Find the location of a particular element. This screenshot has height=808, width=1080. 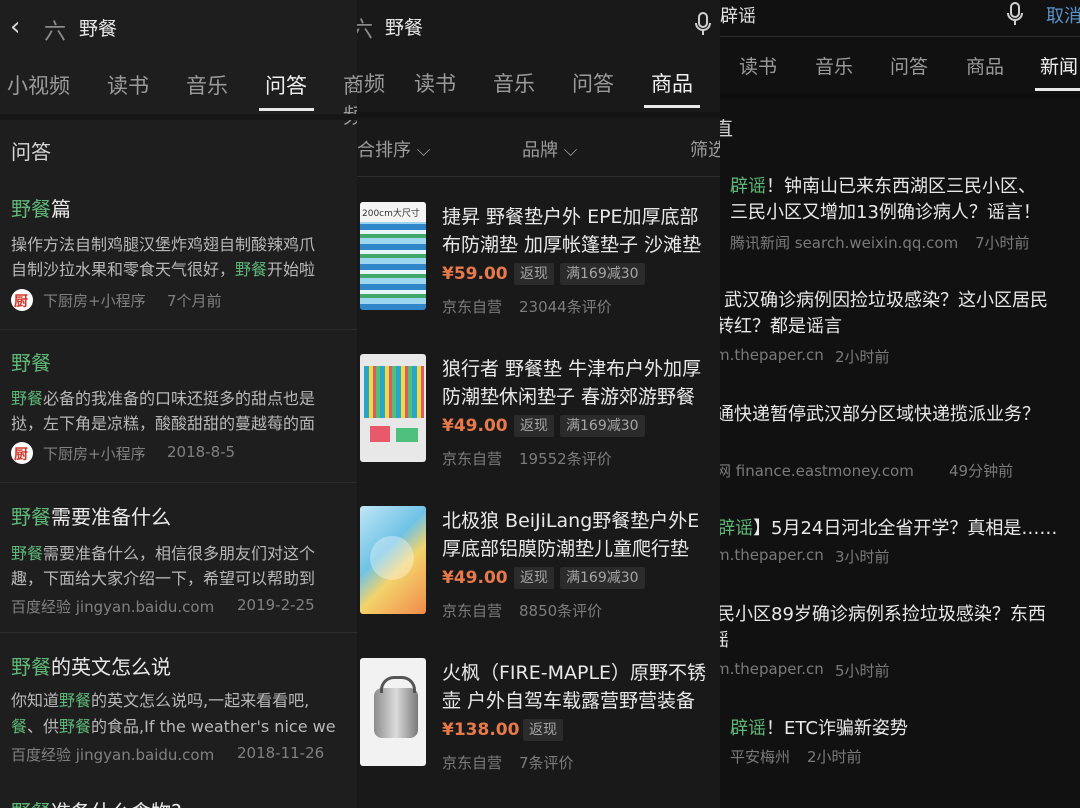

product-title-line2: 防潮垫休闲垫子 春游郊游野餐 is located at coordinates (569, 397).